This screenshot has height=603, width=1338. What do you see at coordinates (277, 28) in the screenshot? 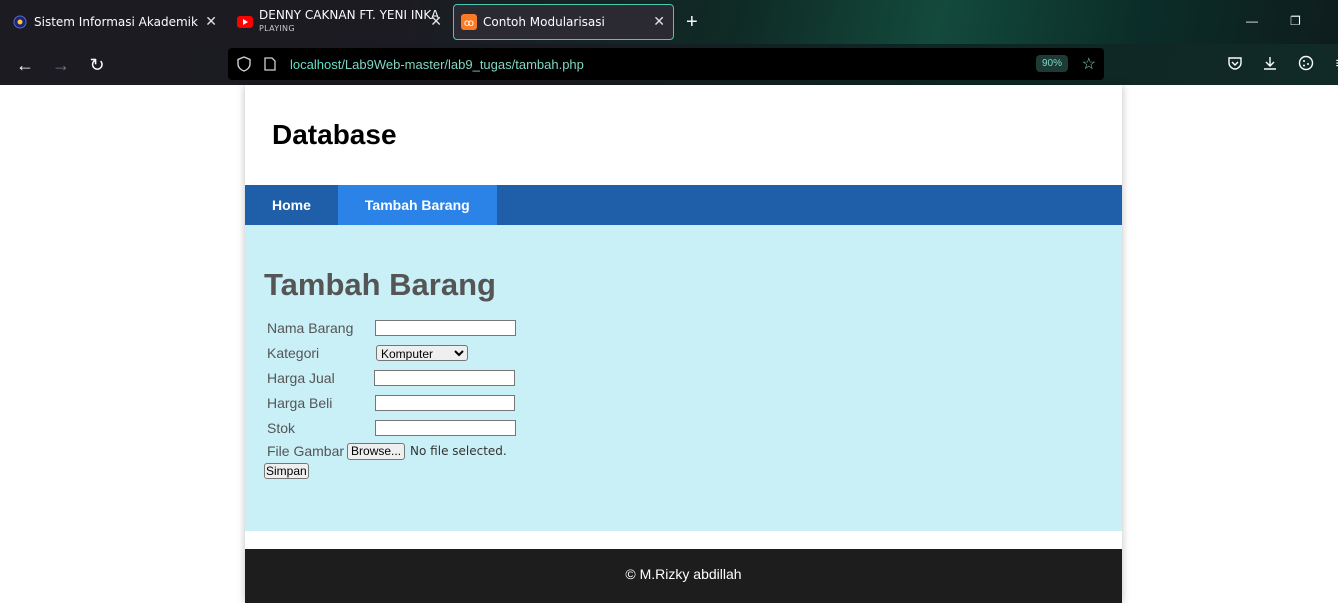
I see `tab-playing-label: PLAYING` at bounding box center [277, 28].